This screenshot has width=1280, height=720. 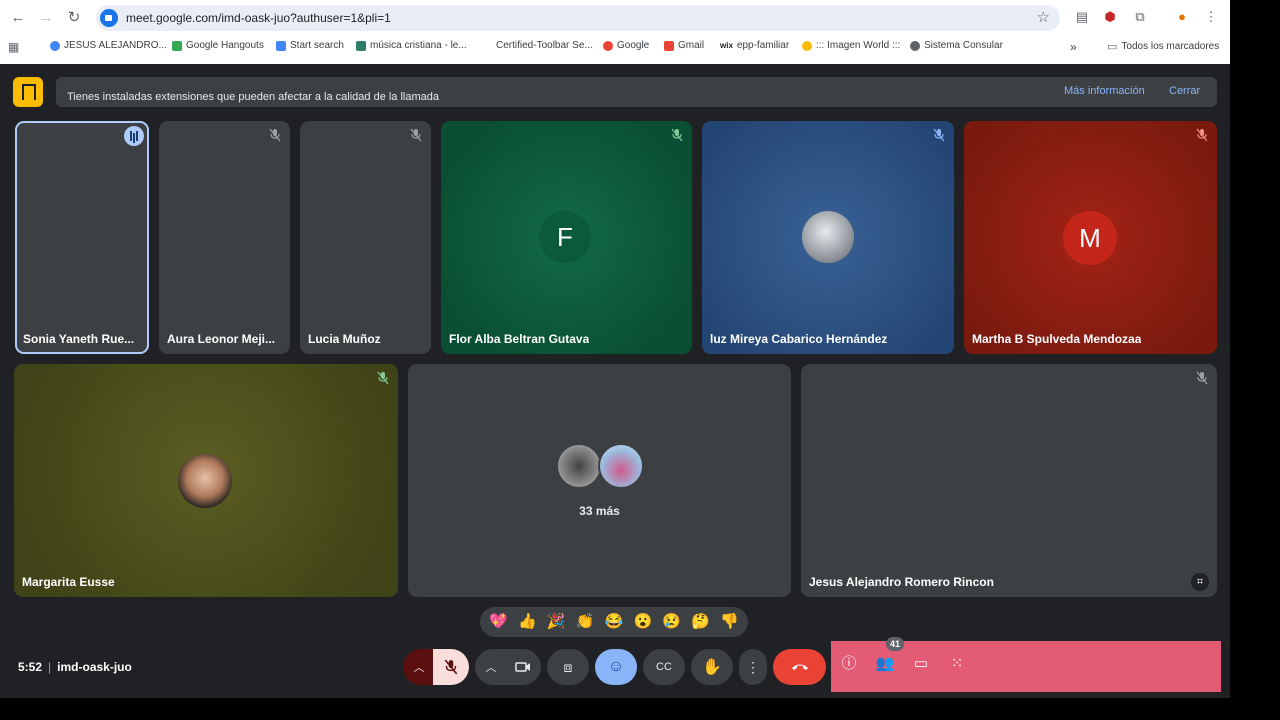 I want to click on google-g-icon, so click(x=608, y=45).